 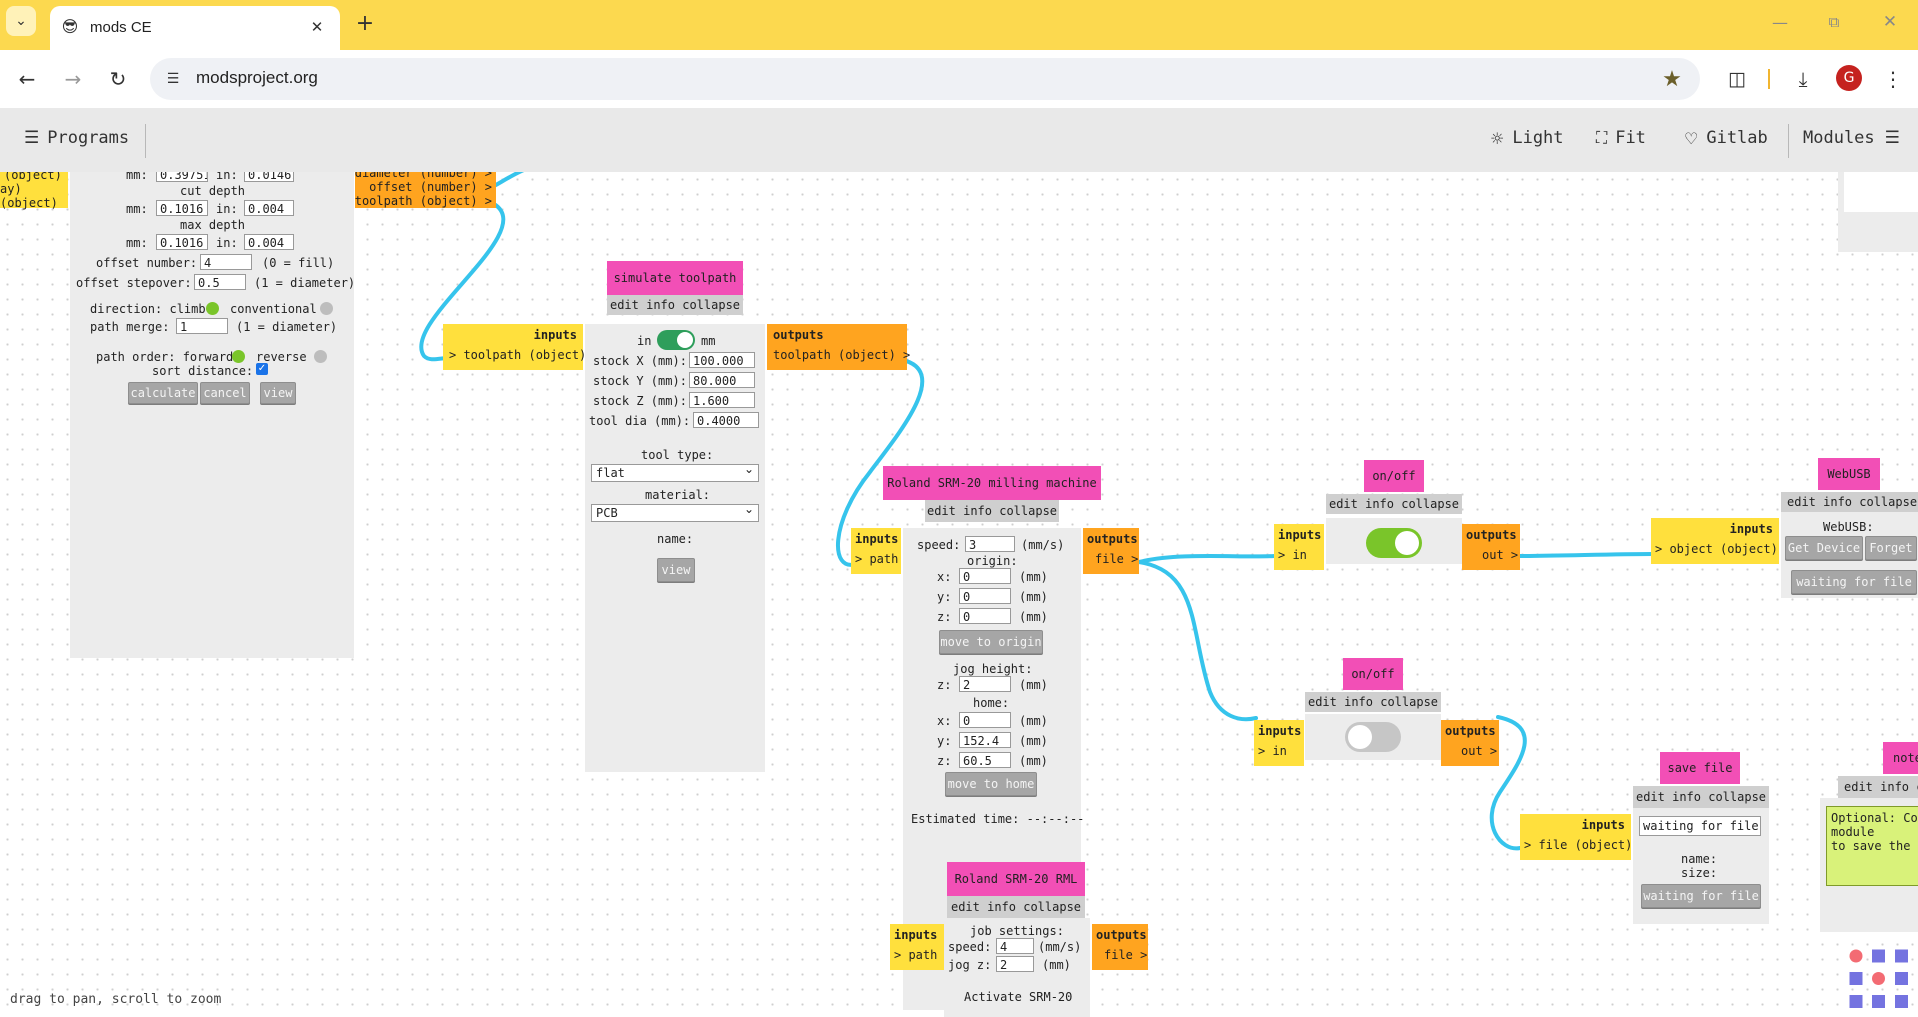 I want to click on rml-title: Roland SRM-20 RML, so click(x=1016, y=879).